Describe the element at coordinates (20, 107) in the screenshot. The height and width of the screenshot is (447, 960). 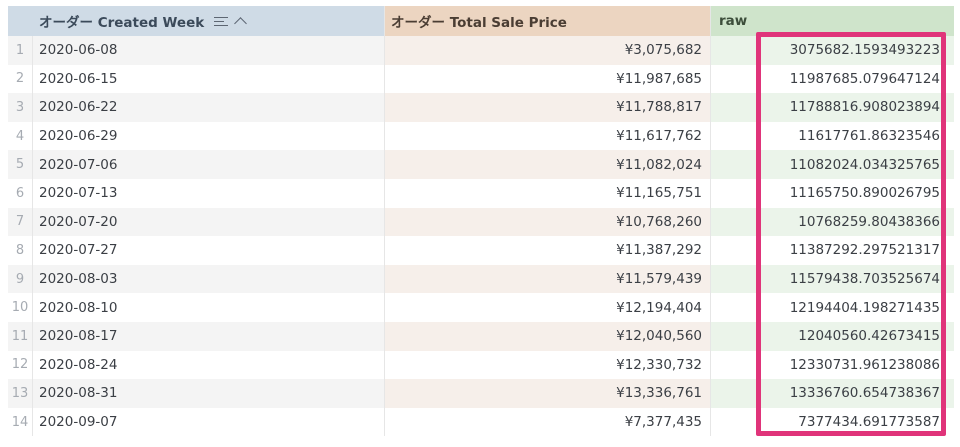
I see `row-index: 3` at that location.